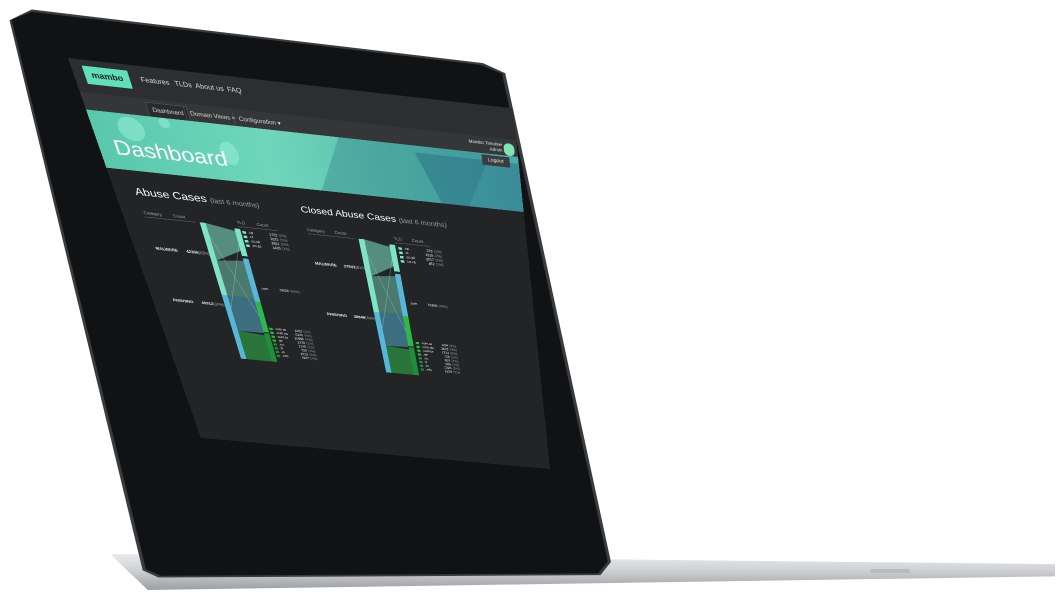  What do you see at coordinates (432, 264) in the screenshot?
I see `tld-count: 852` at bounding box center [432, 264].